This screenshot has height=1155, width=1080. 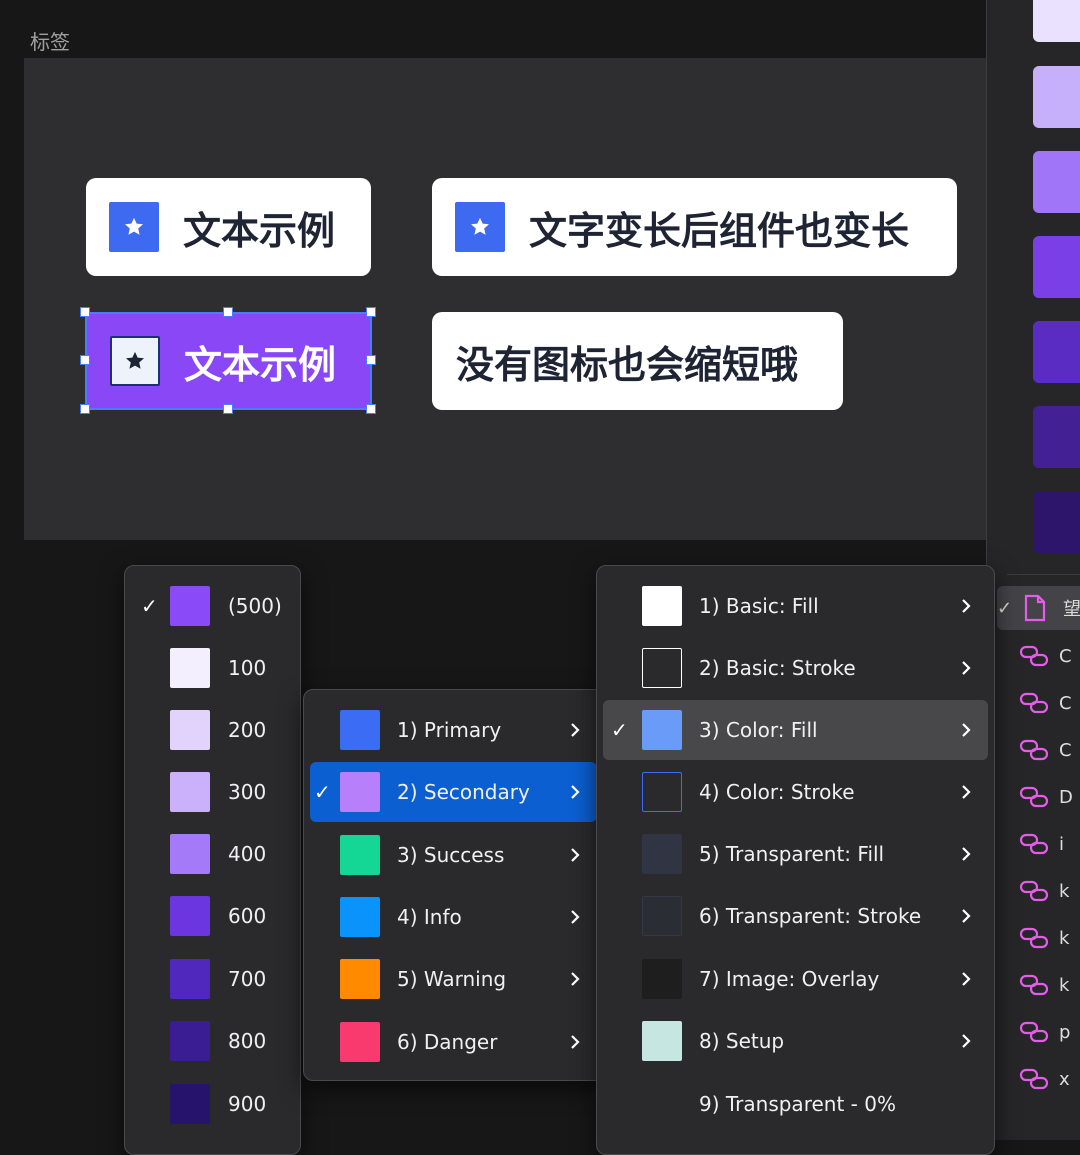 I want to click on panel-list-item: p, so click(x=1038, y=1032).